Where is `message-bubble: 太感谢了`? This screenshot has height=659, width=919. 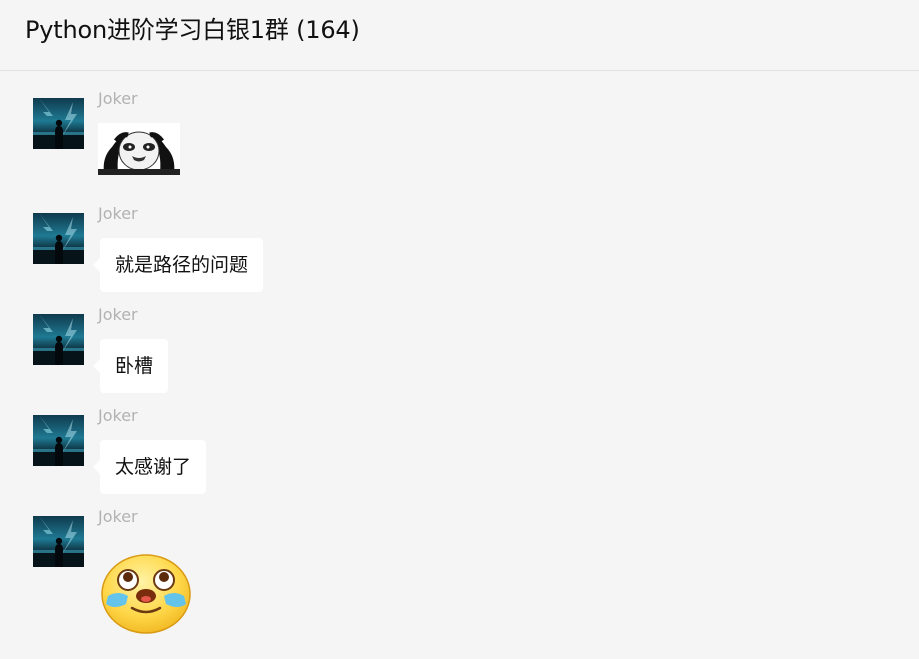
message-bubble: 太感谢了 is located at coordinates (149, 467).